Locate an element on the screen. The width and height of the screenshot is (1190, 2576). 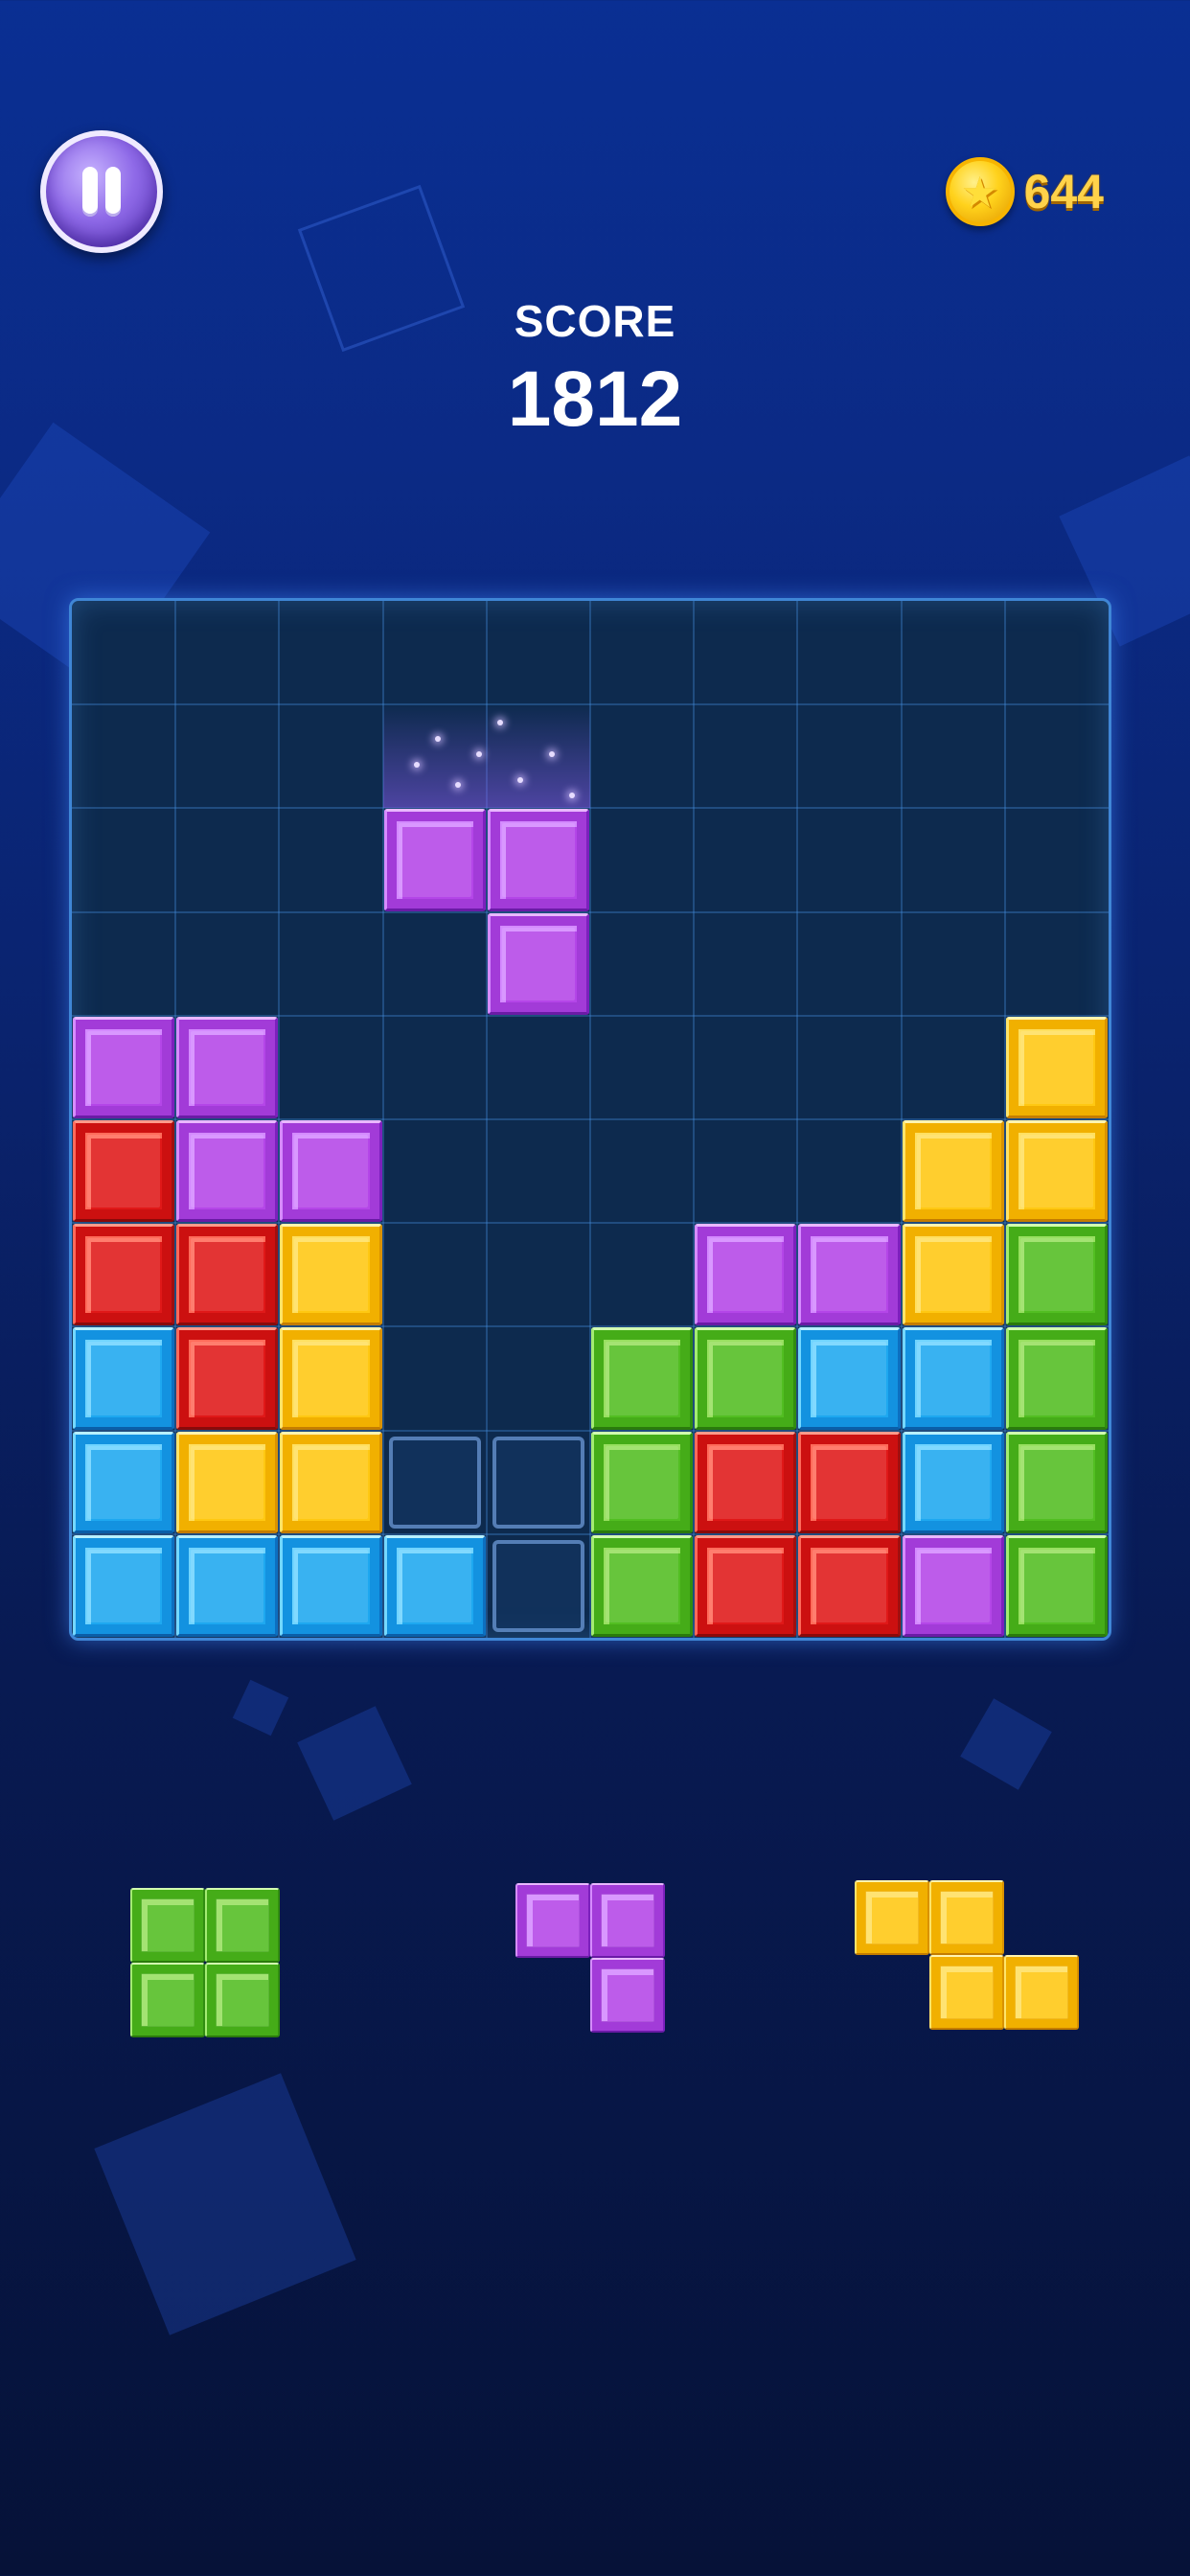
score-label: SCORE is located at coordinates (595, 321).